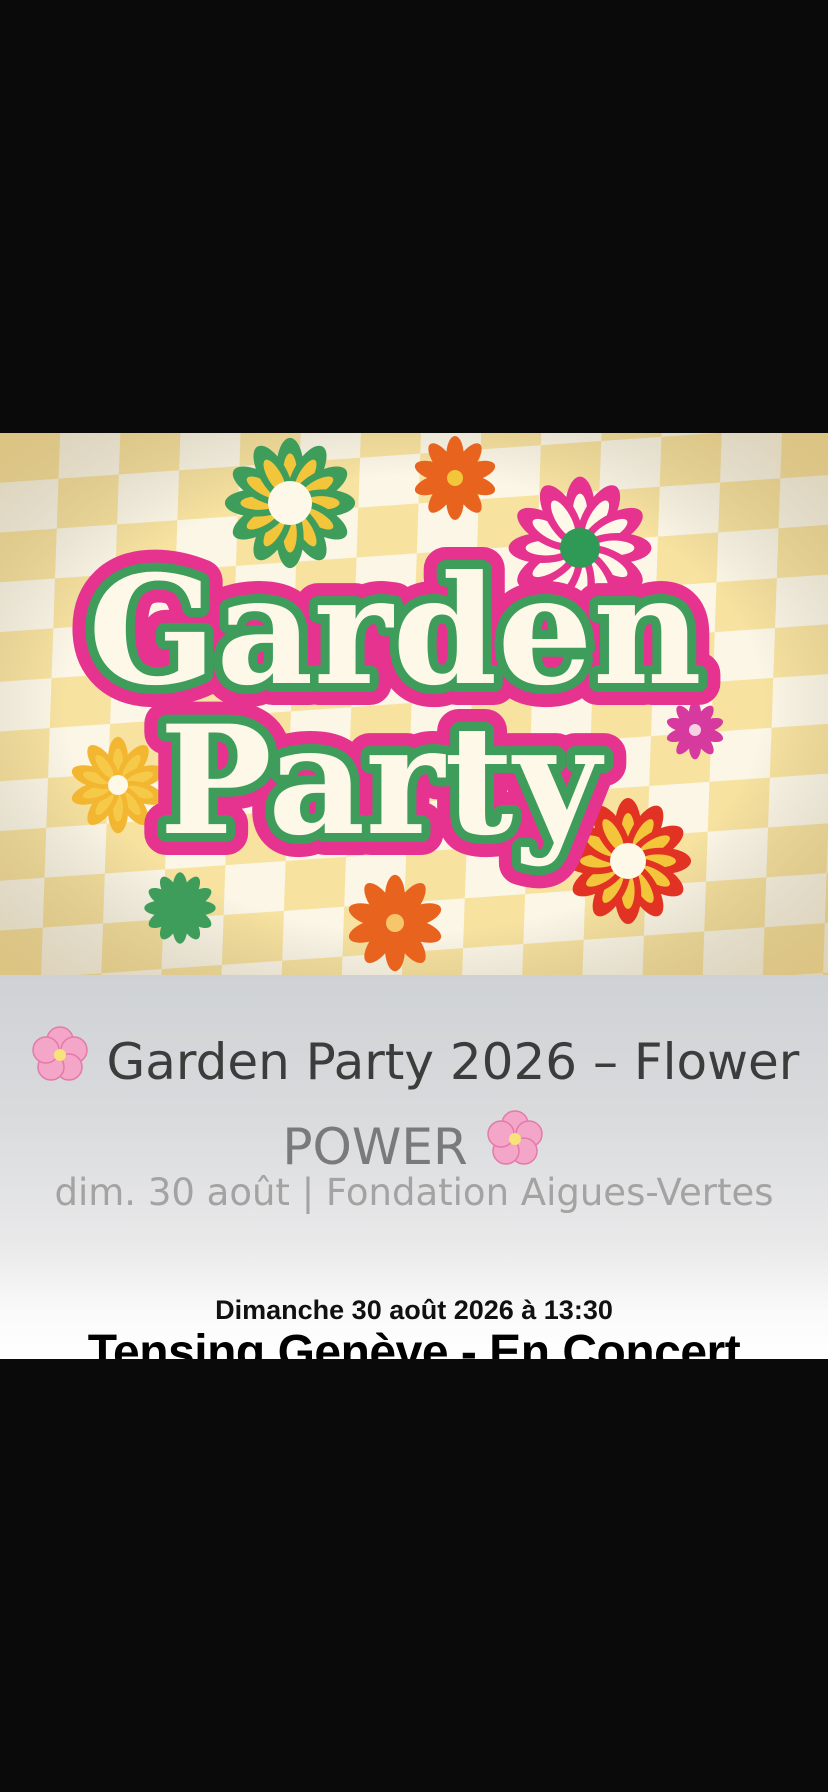  Describe the element at coordinates (414, 1342) in the screenshot. I see `caption-headline: Tensing Genève - En Concert` at that location.